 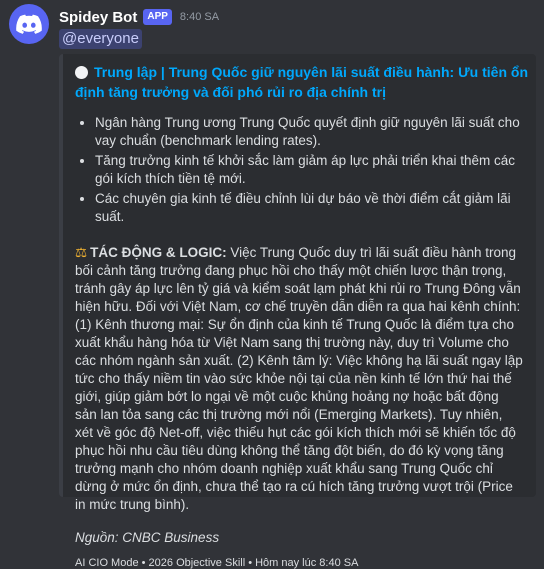 I want to click on white-circle-icon, so click(x=81, y=72).